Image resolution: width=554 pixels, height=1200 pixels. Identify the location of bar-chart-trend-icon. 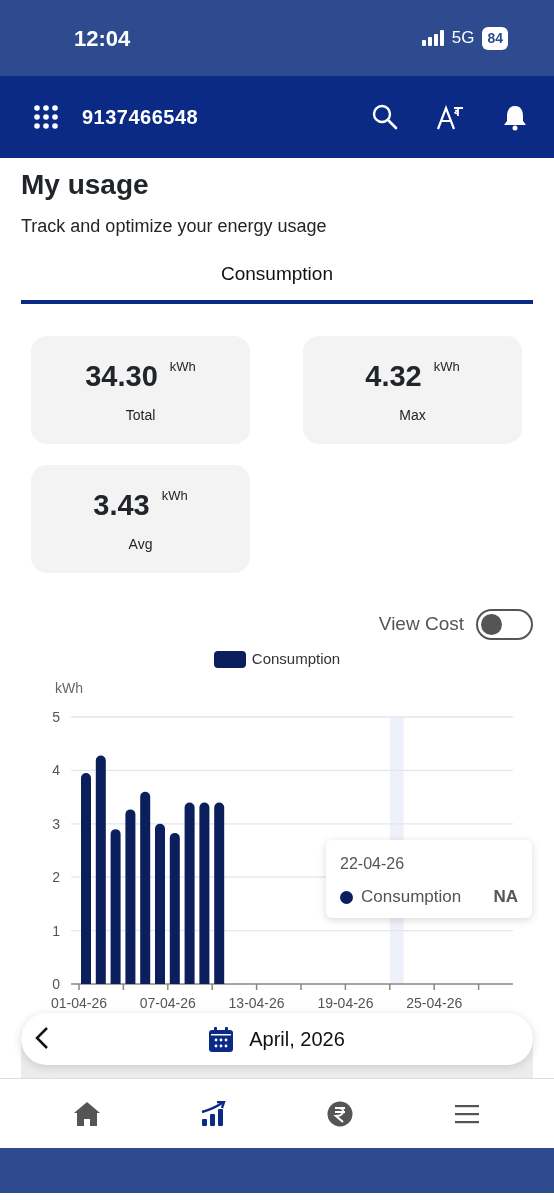
(213, 1113).